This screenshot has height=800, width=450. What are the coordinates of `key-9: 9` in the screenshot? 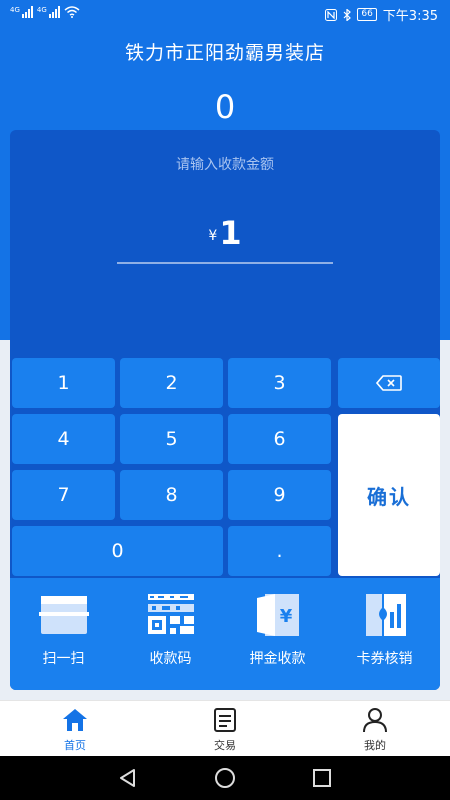 It's located at (279, 495).